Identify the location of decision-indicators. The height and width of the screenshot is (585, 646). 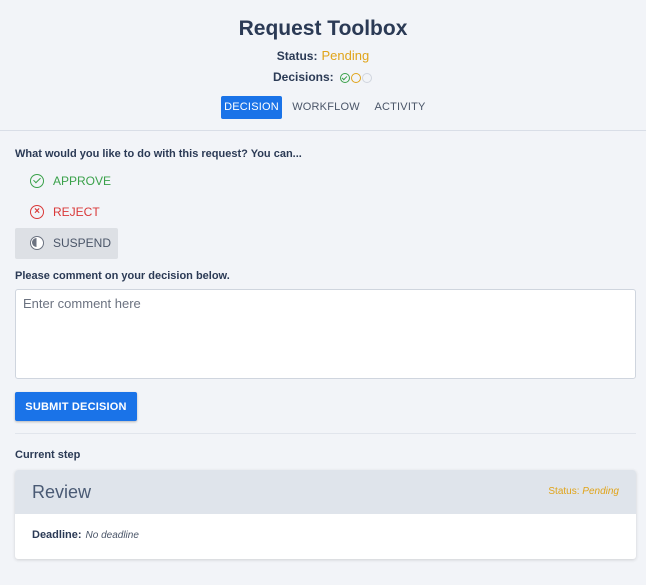
(356, 77).